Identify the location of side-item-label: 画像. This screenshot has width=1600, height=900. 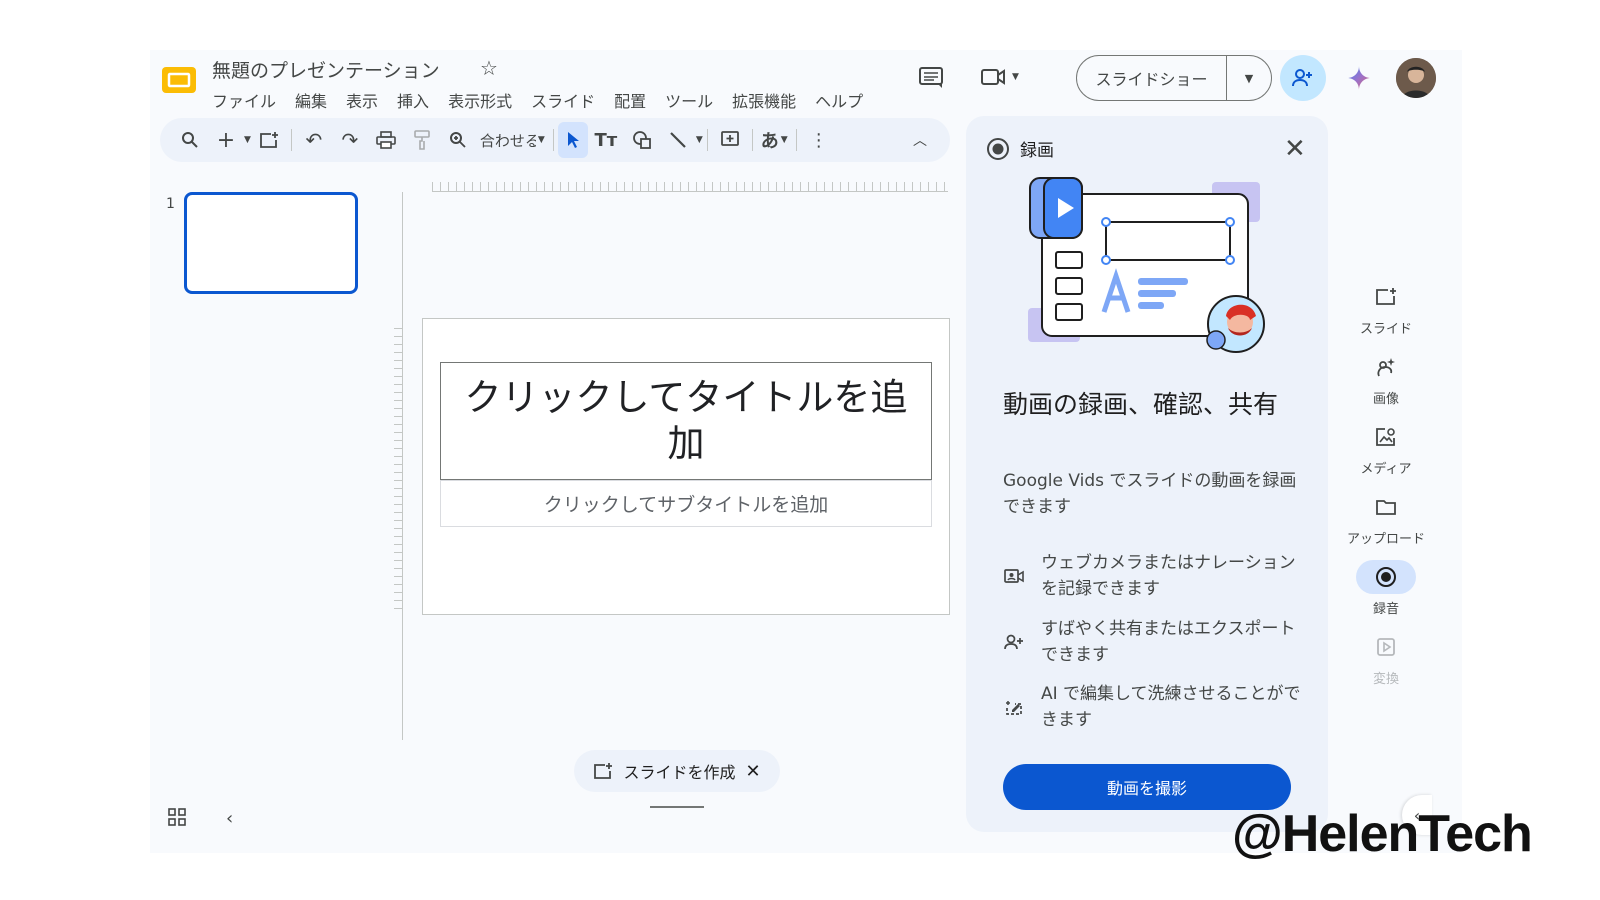
(1385, 399).